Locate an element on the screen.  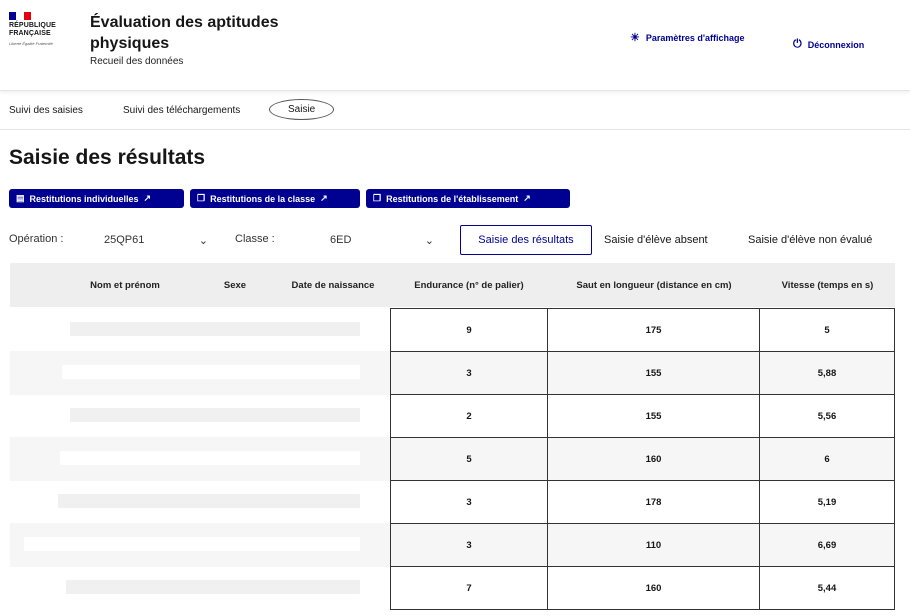
vitesse-input: 5,88 is located at coordinates (827, 373).